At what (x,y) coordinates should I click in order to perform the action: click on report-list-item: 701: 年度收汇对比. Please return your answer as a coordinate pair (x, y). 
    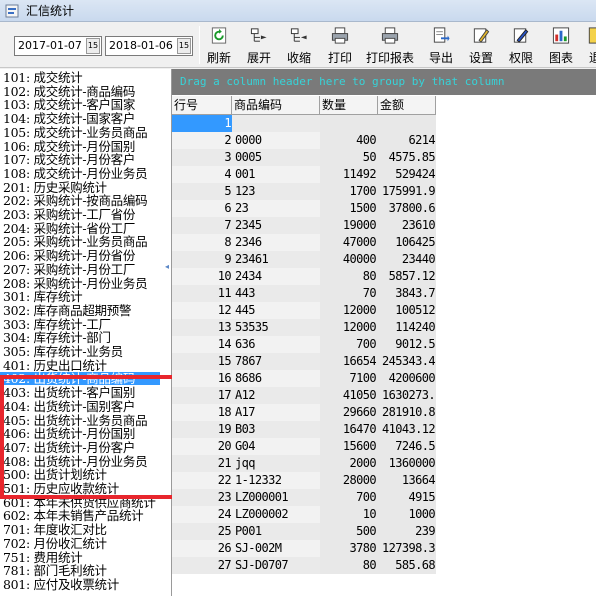
    Looking at the image, I should click on (55, 529).